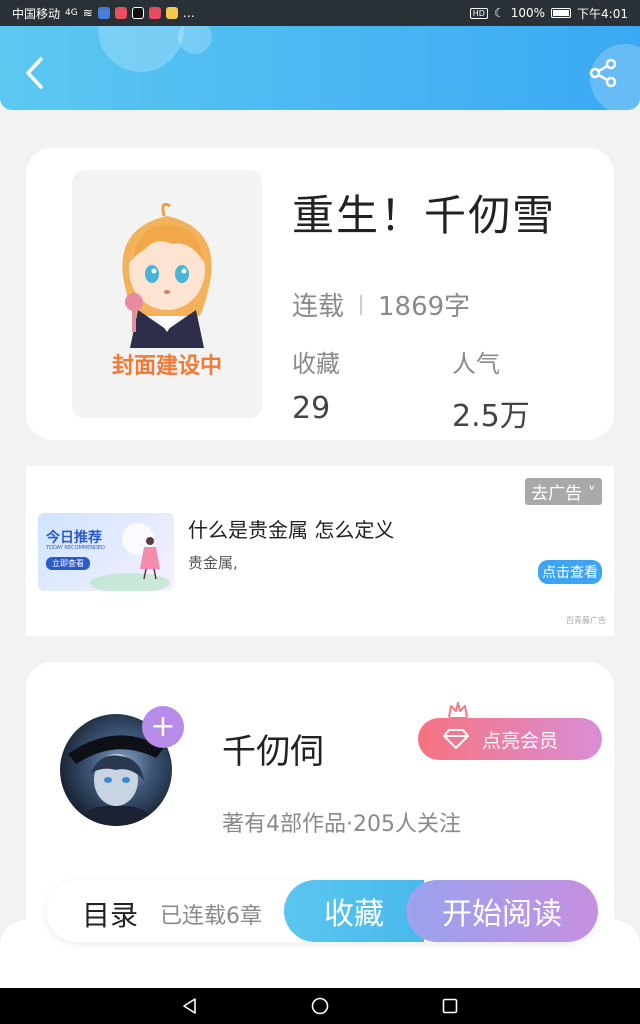  I want to click on favorites-value: 29, so click(311, 408).